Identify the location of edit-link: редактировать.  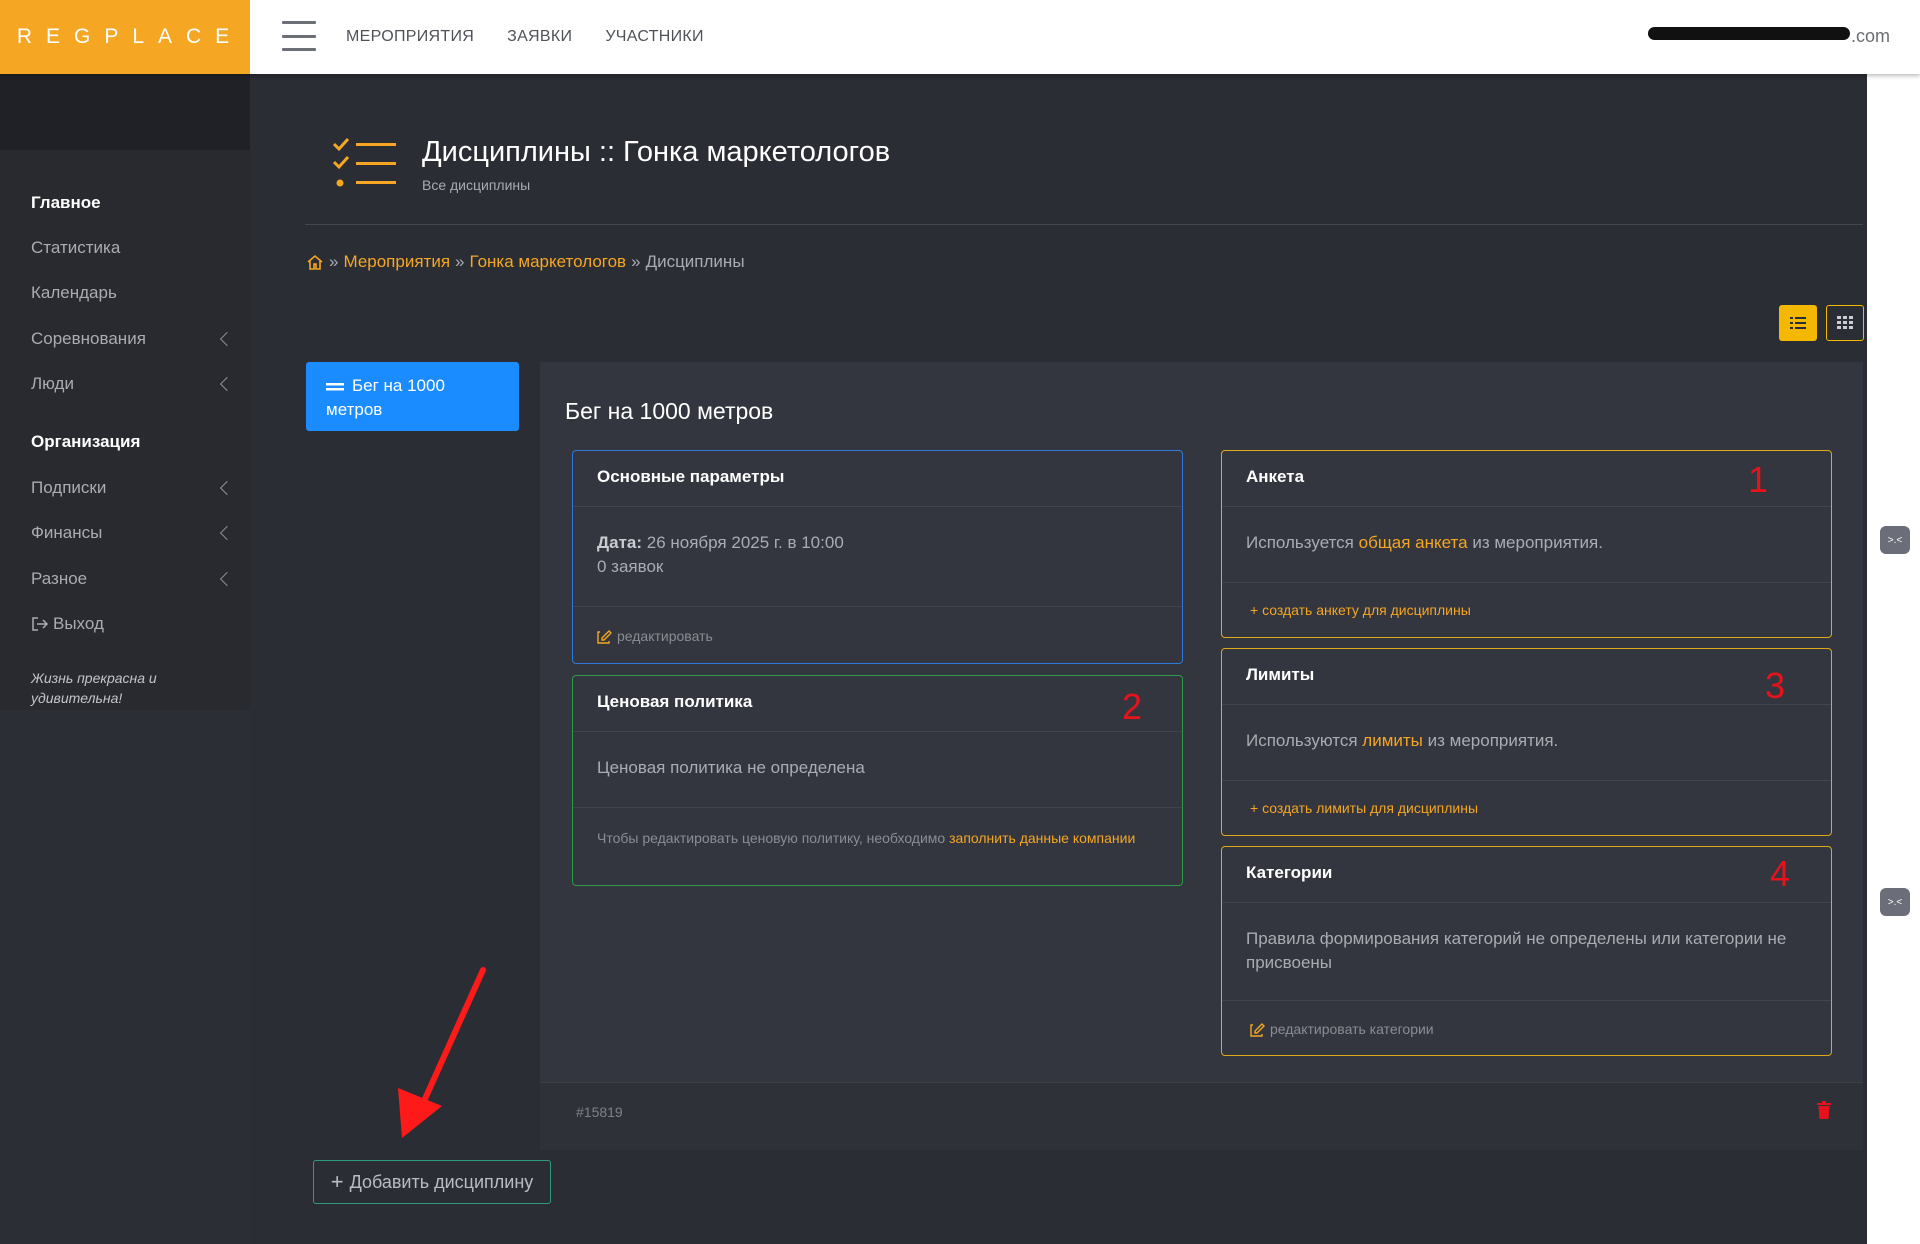
(655, 636).